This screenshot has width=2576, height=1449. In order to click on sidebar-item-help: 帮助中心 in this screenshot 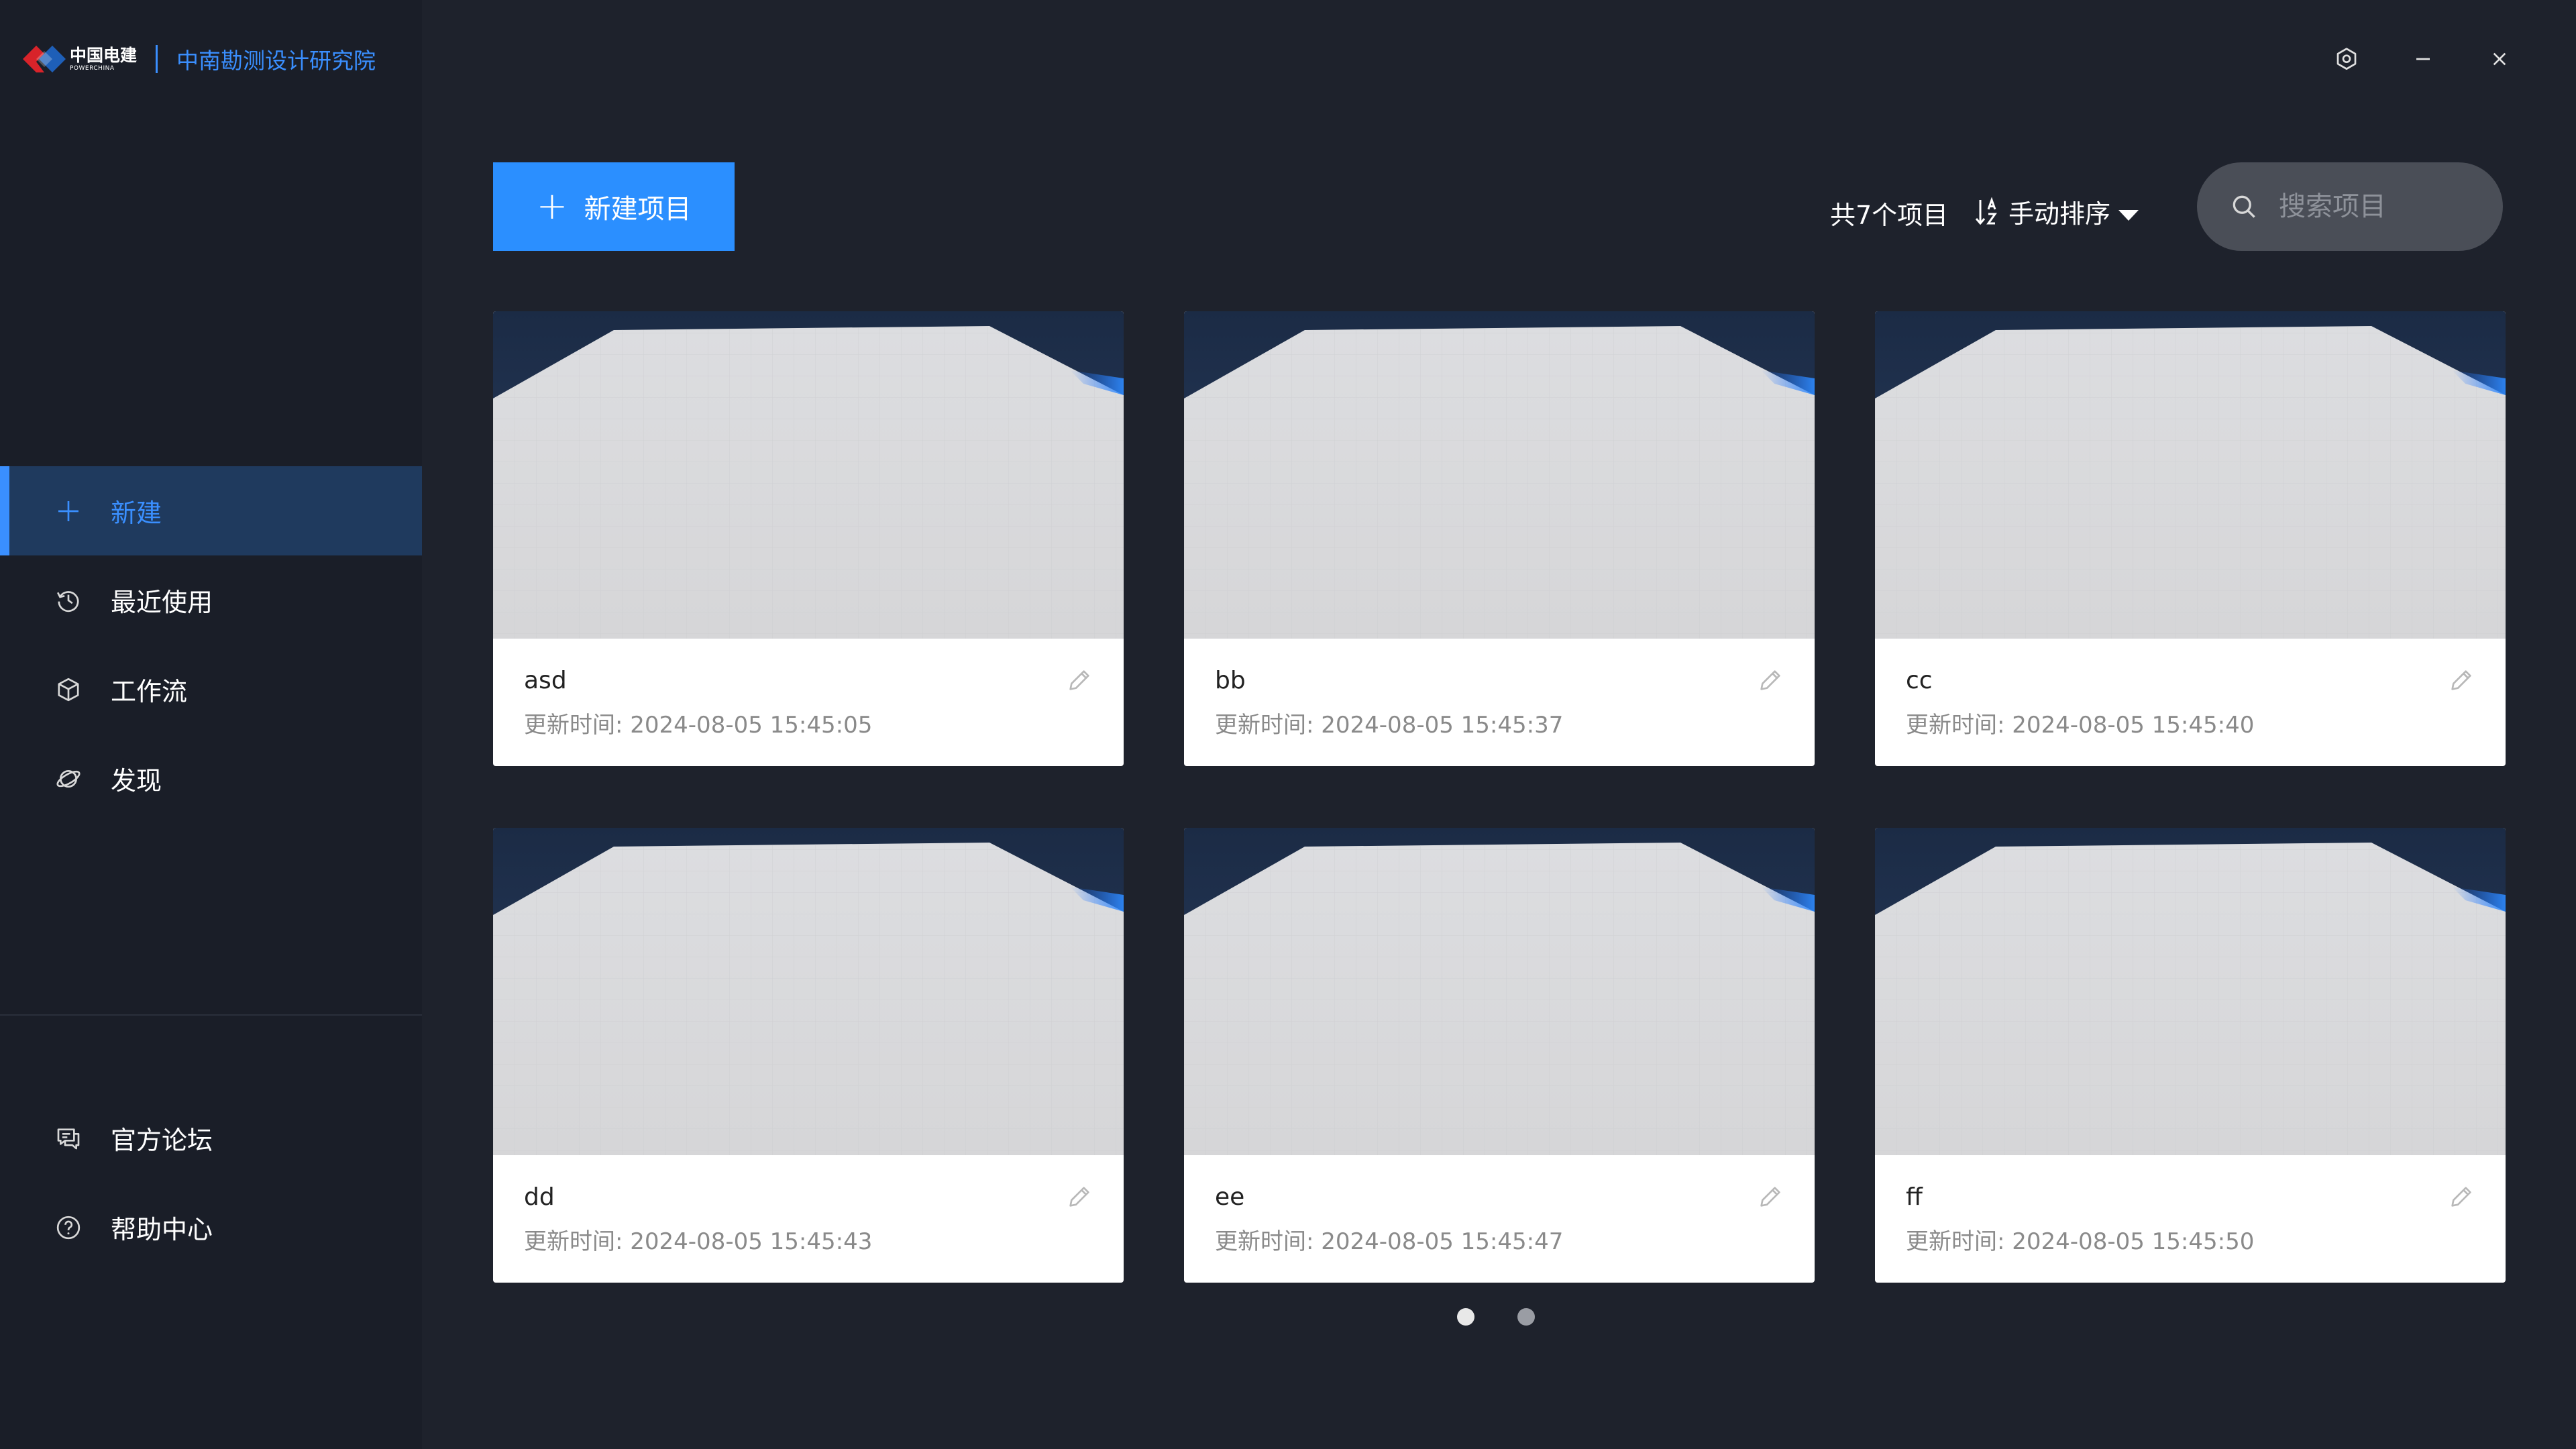, I will do `click(211, 1227)`.